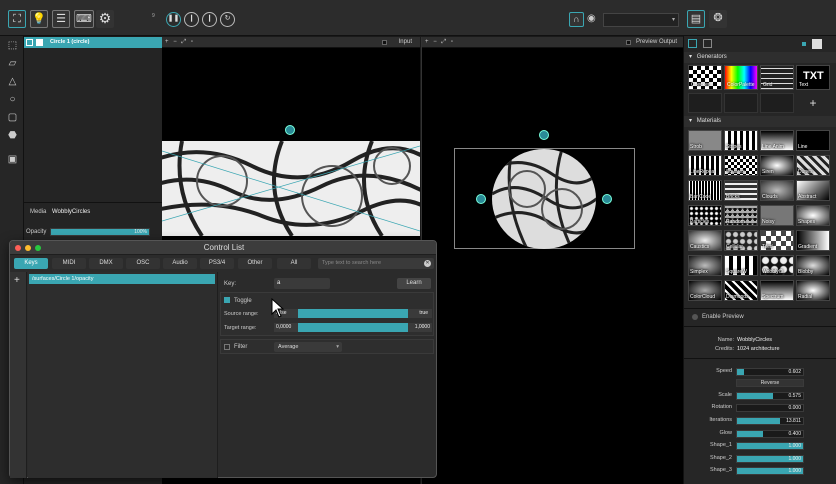 The width and height of the screenshot is (836, 484). What do you see at coordinates (294, 263) in the screenshot?
I see `tab-all: All` at bounding box center [294, 263].